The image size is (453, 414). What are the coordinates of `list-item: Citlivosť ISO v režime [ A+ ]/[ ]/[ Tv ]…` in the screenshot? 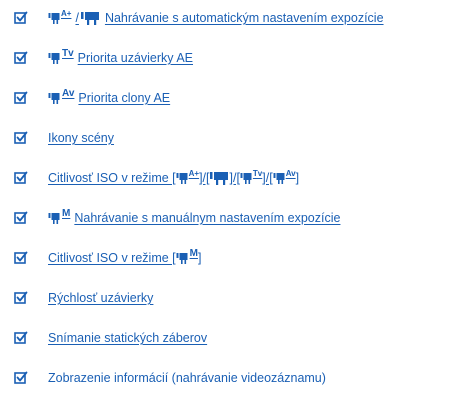 It's located at (156, 178).